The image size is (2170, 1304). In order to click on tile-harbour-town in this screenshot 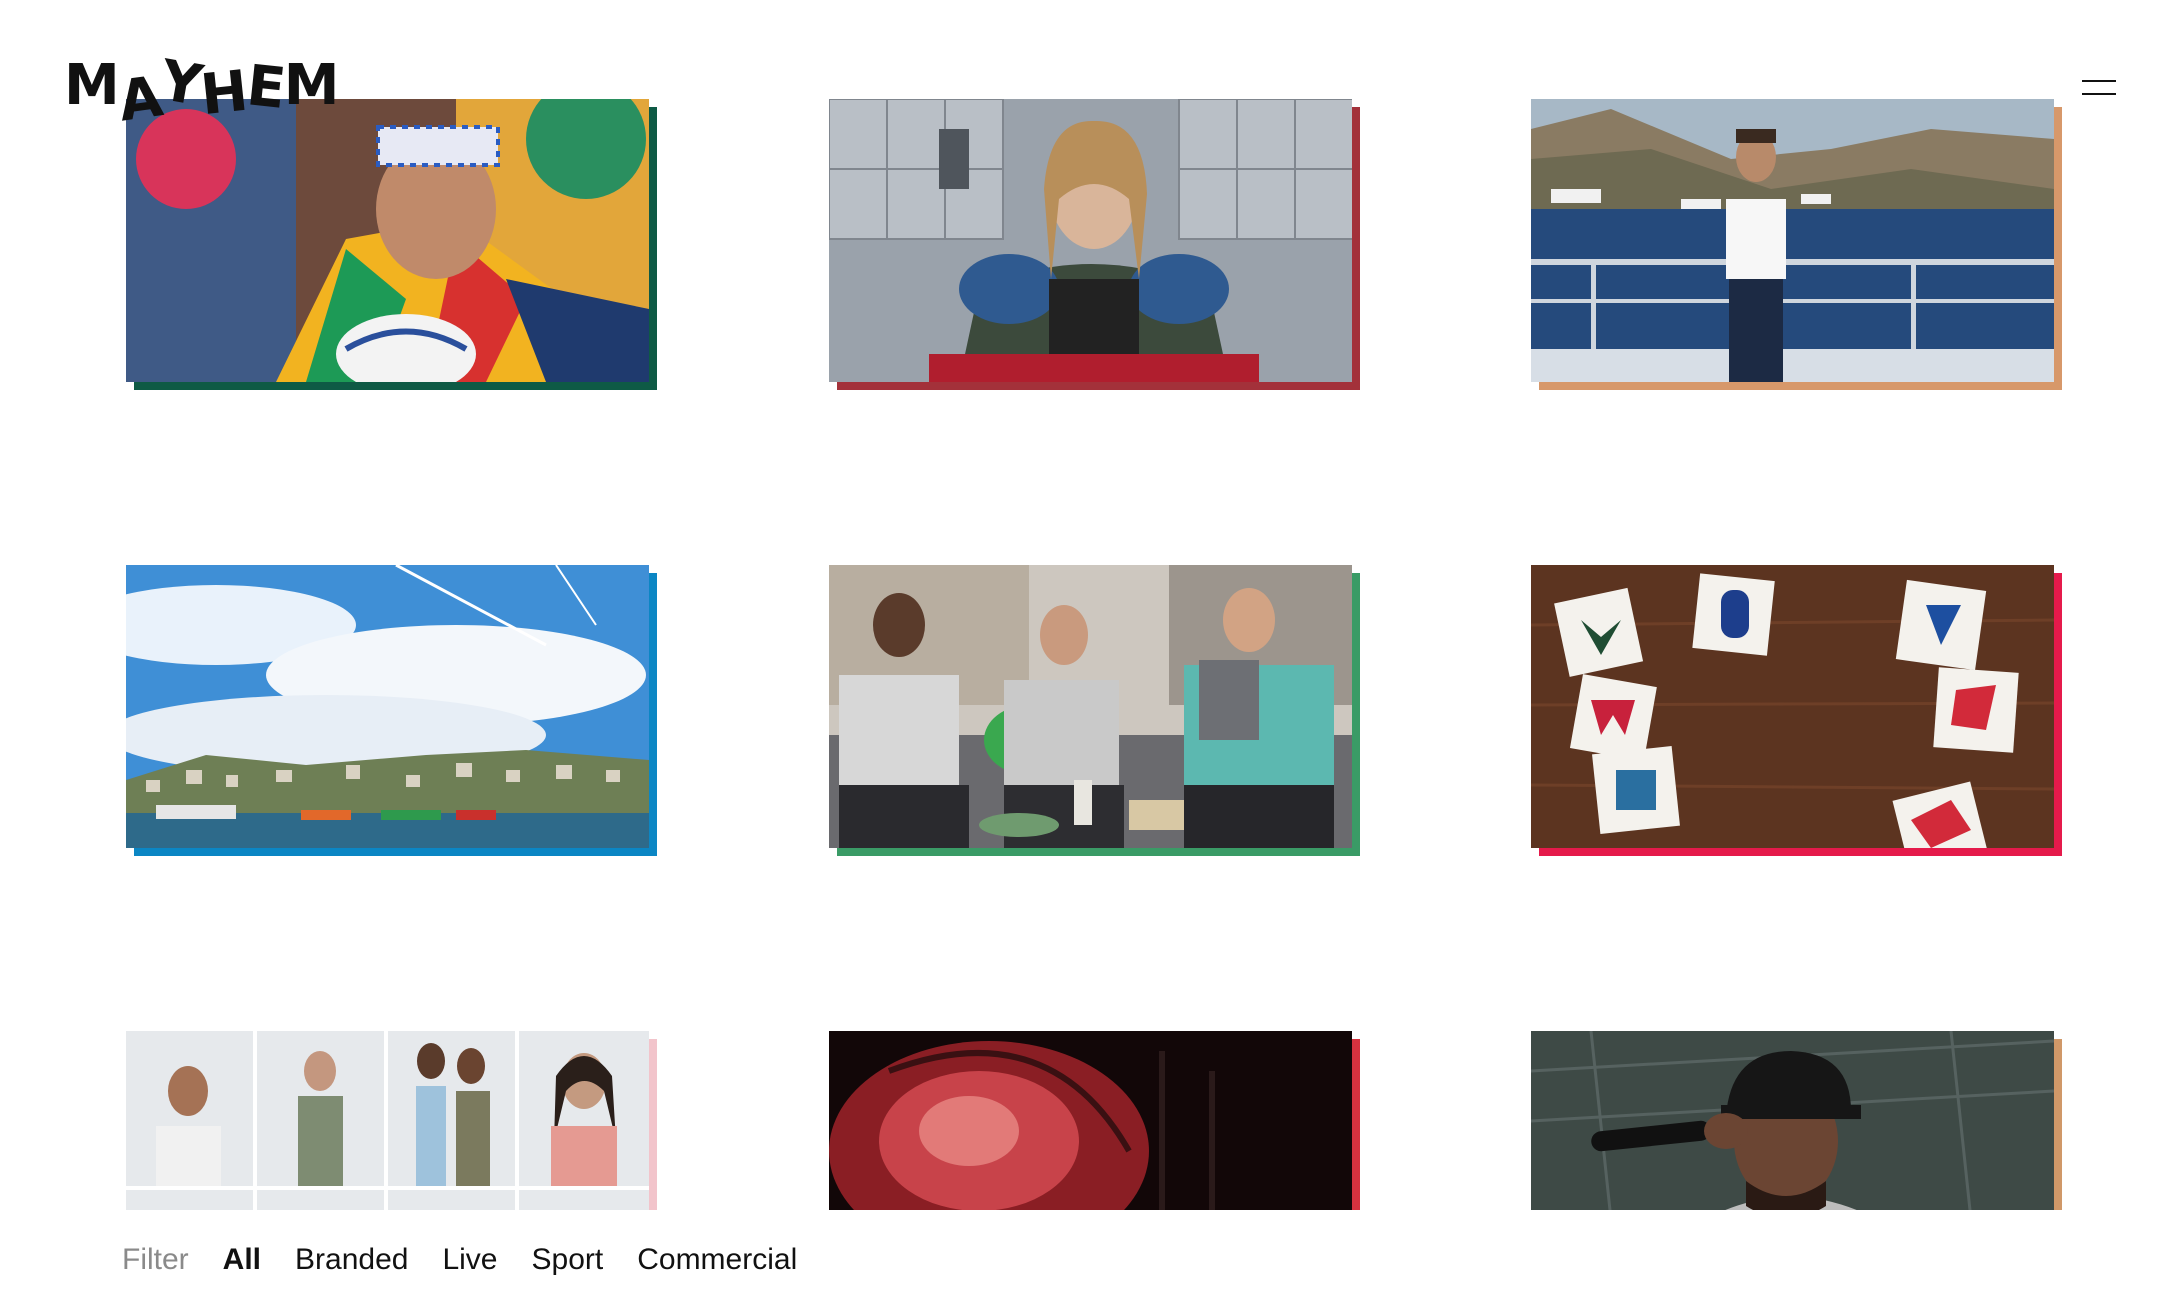, I will do `click(391, 710)`.